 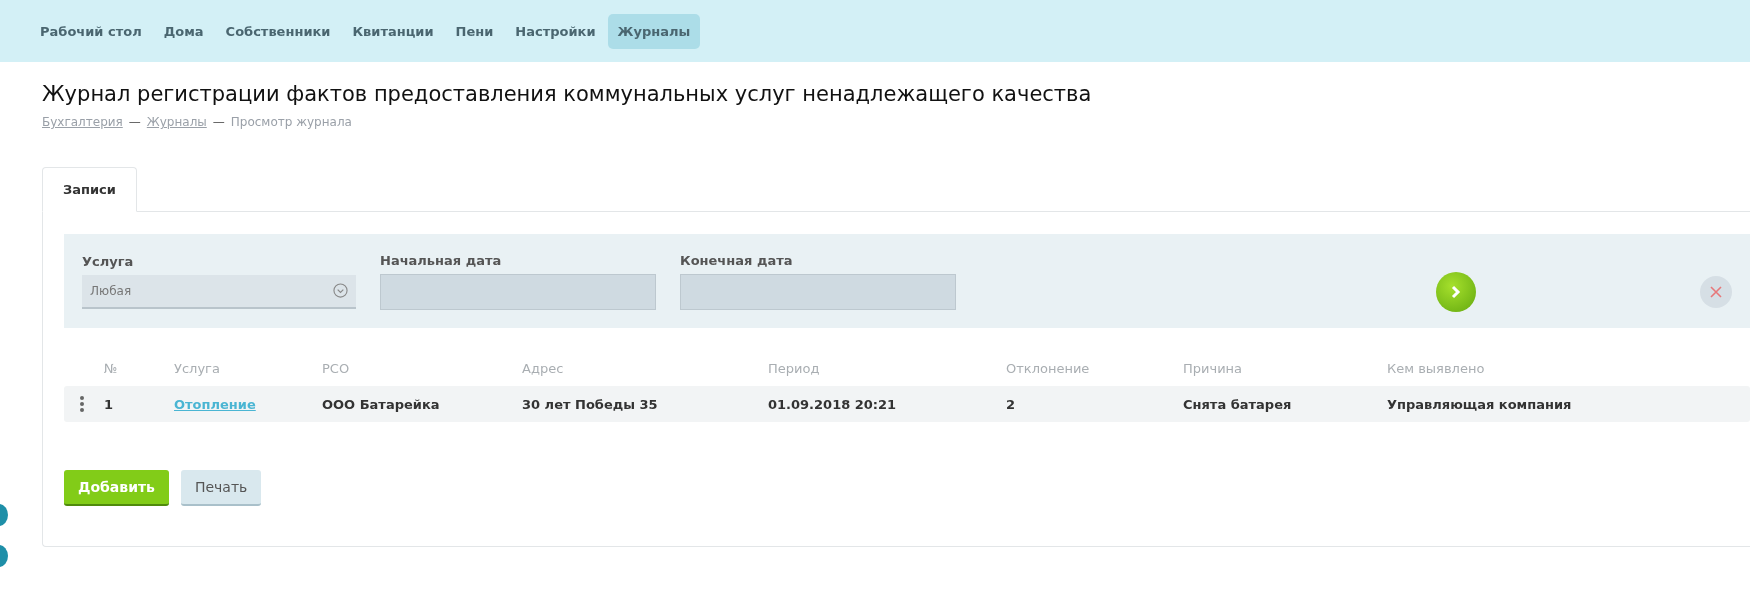 What do you see at coordinates (1238, 404) in the screenshot?
I see `table-cell-text: Снята батарея` at bounding box center [1238, 404].